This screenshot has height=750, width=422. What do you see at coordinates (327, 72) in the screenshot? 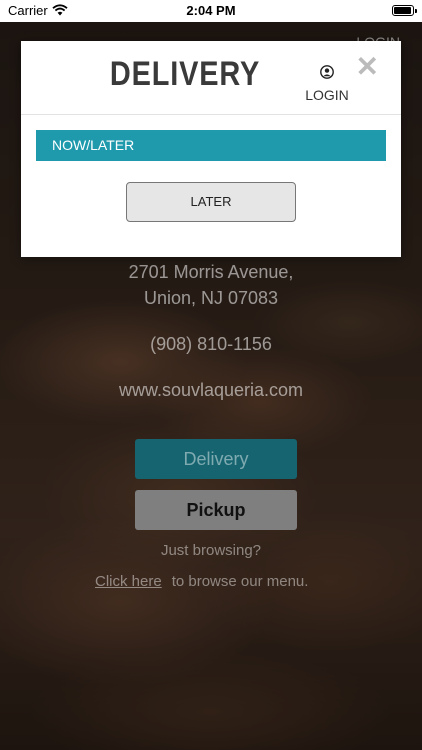
I see `user-icon` at bounding box center [327, 72].